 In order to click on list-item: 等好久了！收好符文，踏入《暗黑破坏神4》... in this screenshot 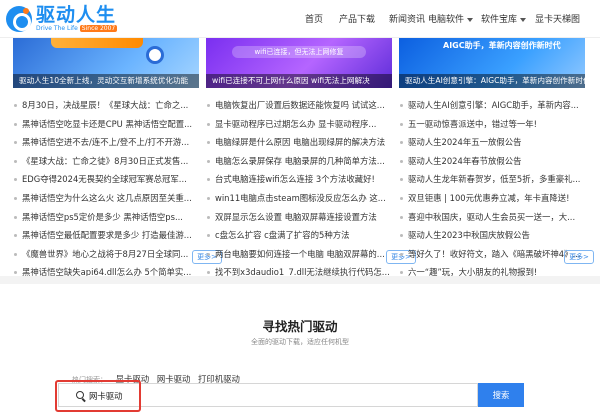, I will do `click(492, 254)`.